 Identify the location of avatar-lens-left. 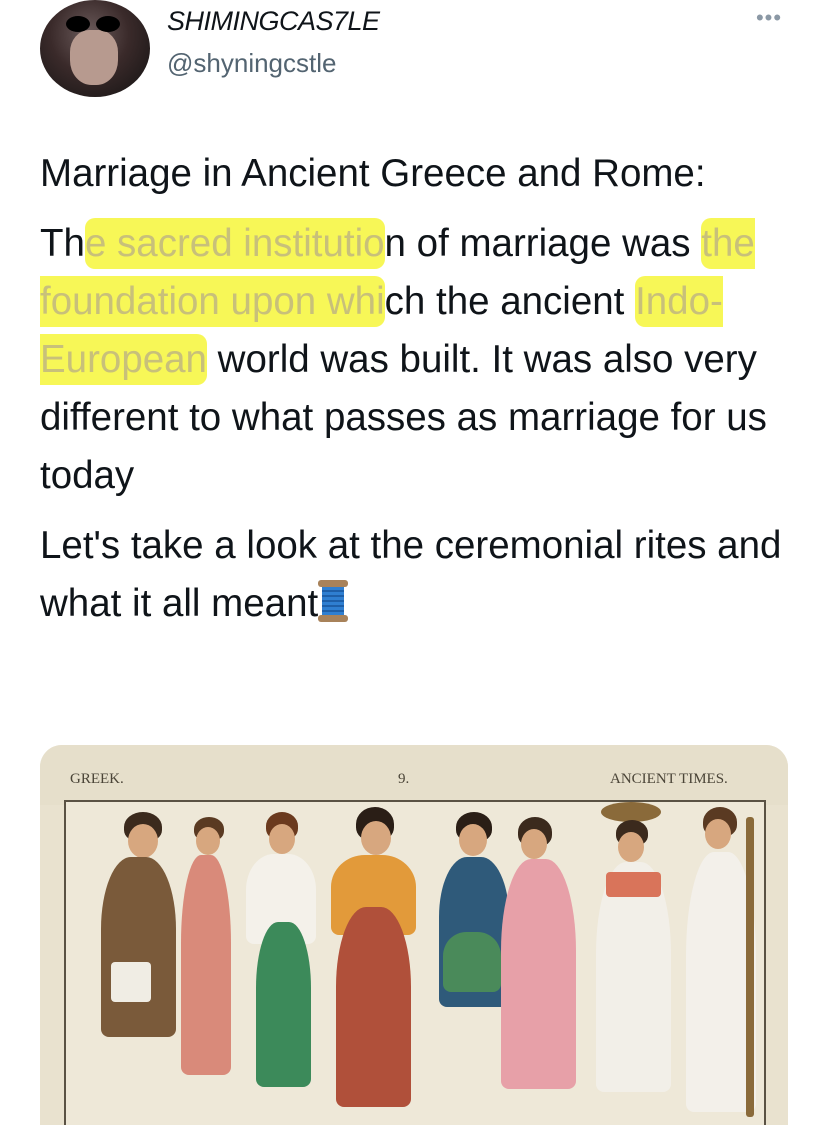
(78, 24).